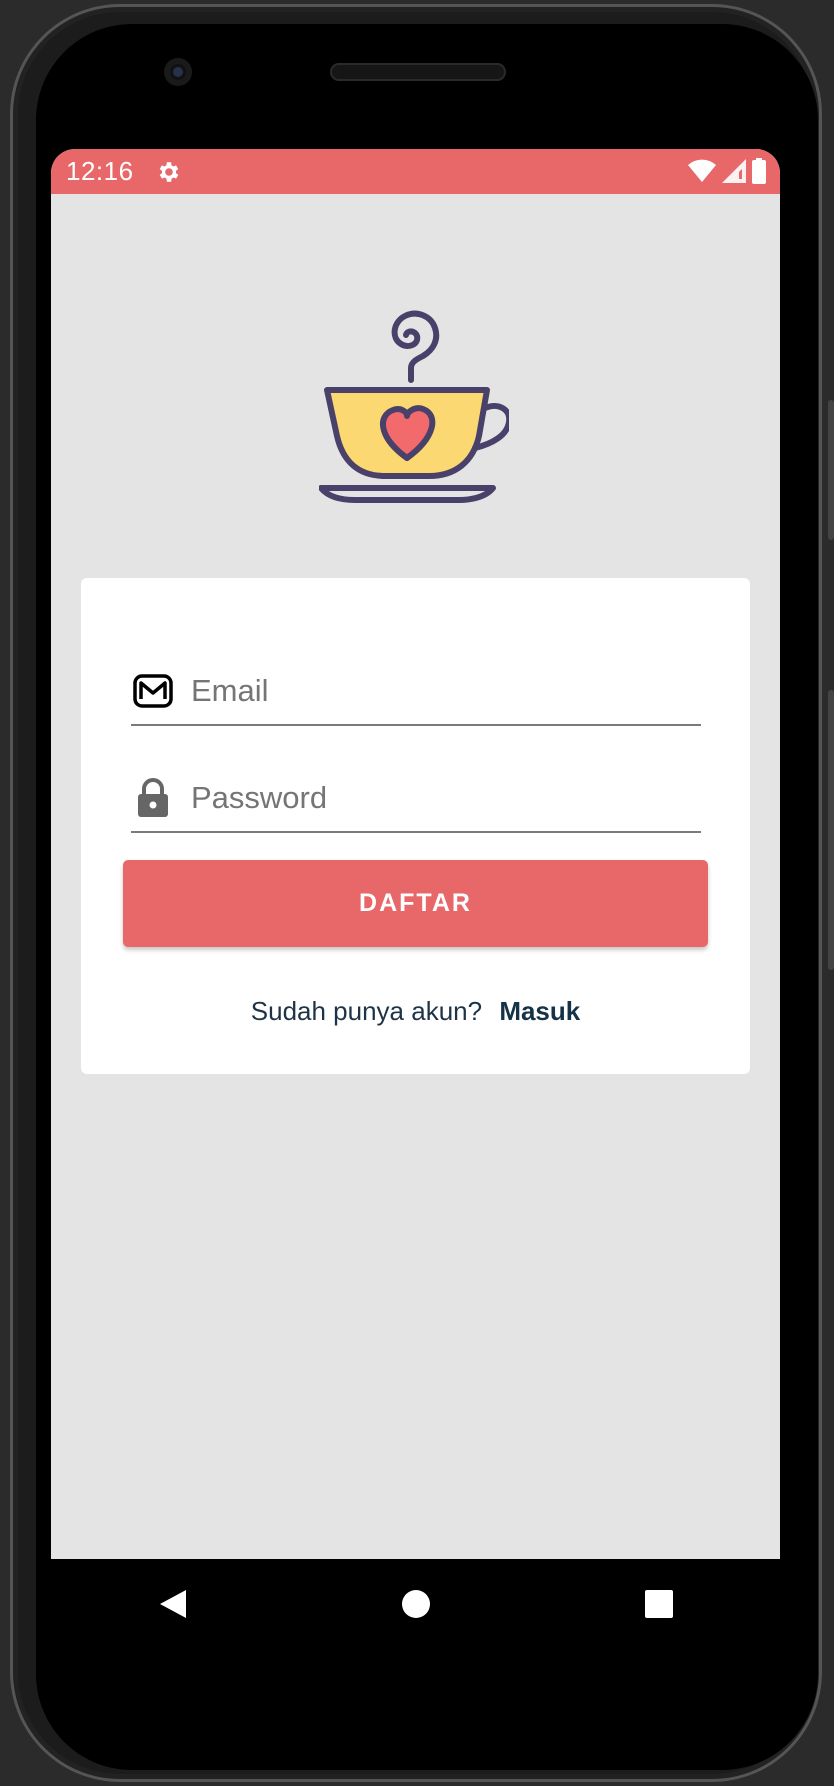 Image resolution: width=834 pixels, height=1786 pixels. I want to click on home-icon, so click(416, 1604).